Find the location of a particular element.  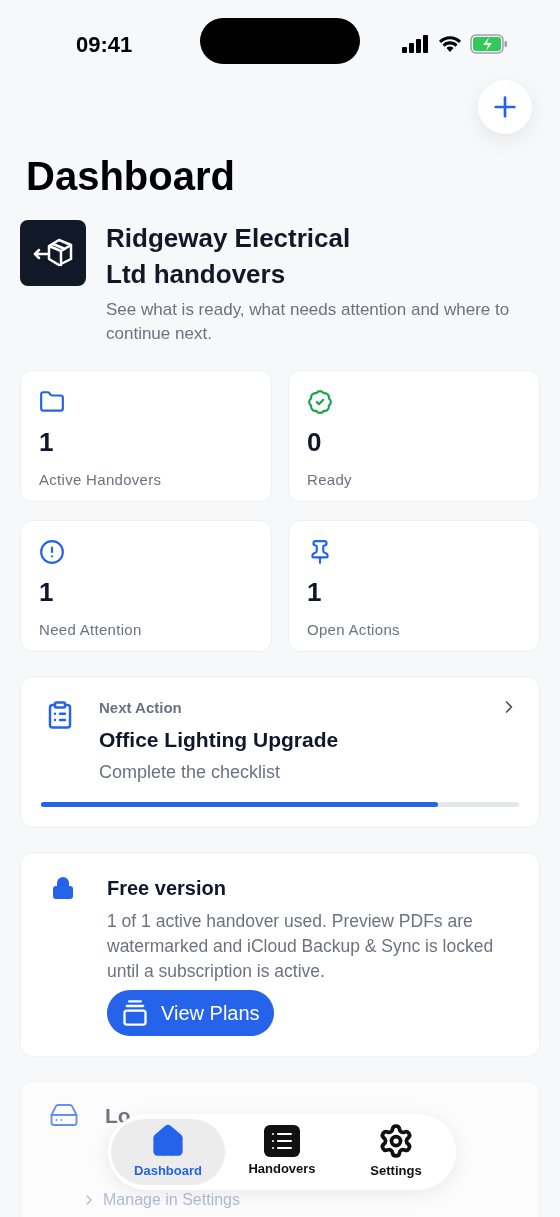

tab-item: Handovers is located at coordinates (282, 1152).